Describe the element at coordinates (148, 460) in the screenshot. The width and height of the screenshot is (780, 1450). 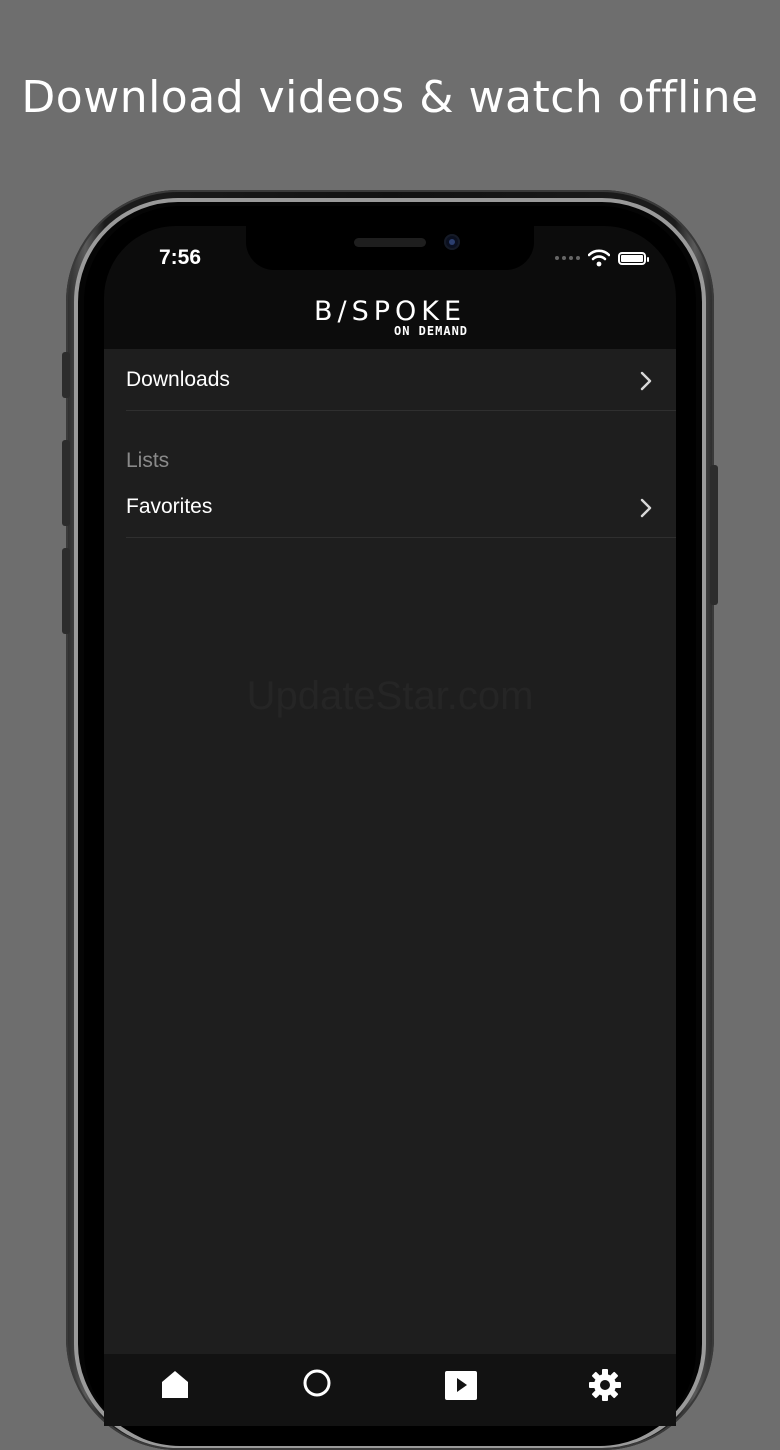
I see `section-label-lists: Lists` at that location.